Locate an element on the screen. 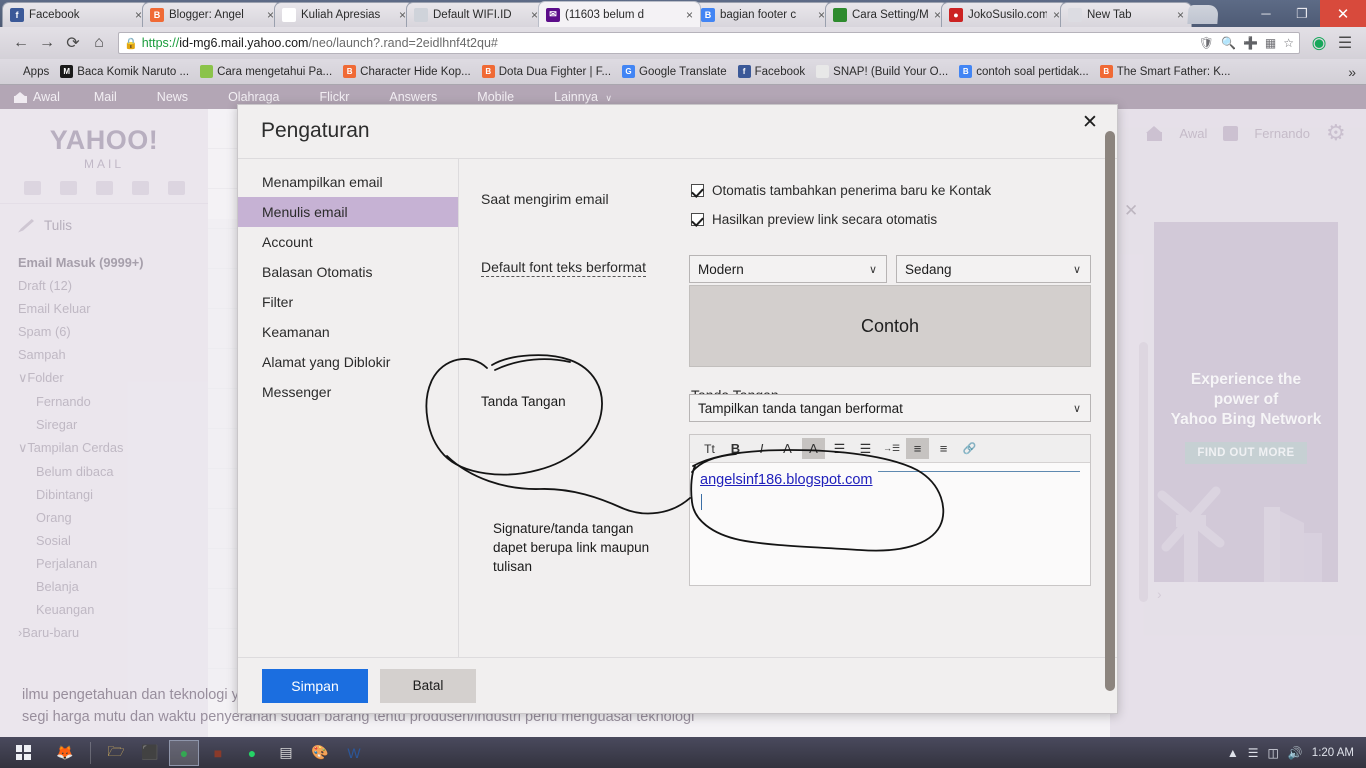 The height and width of the screenshot is (768, 1366). zoom-icon: 🔍 is located at coordinates (1228, 43).